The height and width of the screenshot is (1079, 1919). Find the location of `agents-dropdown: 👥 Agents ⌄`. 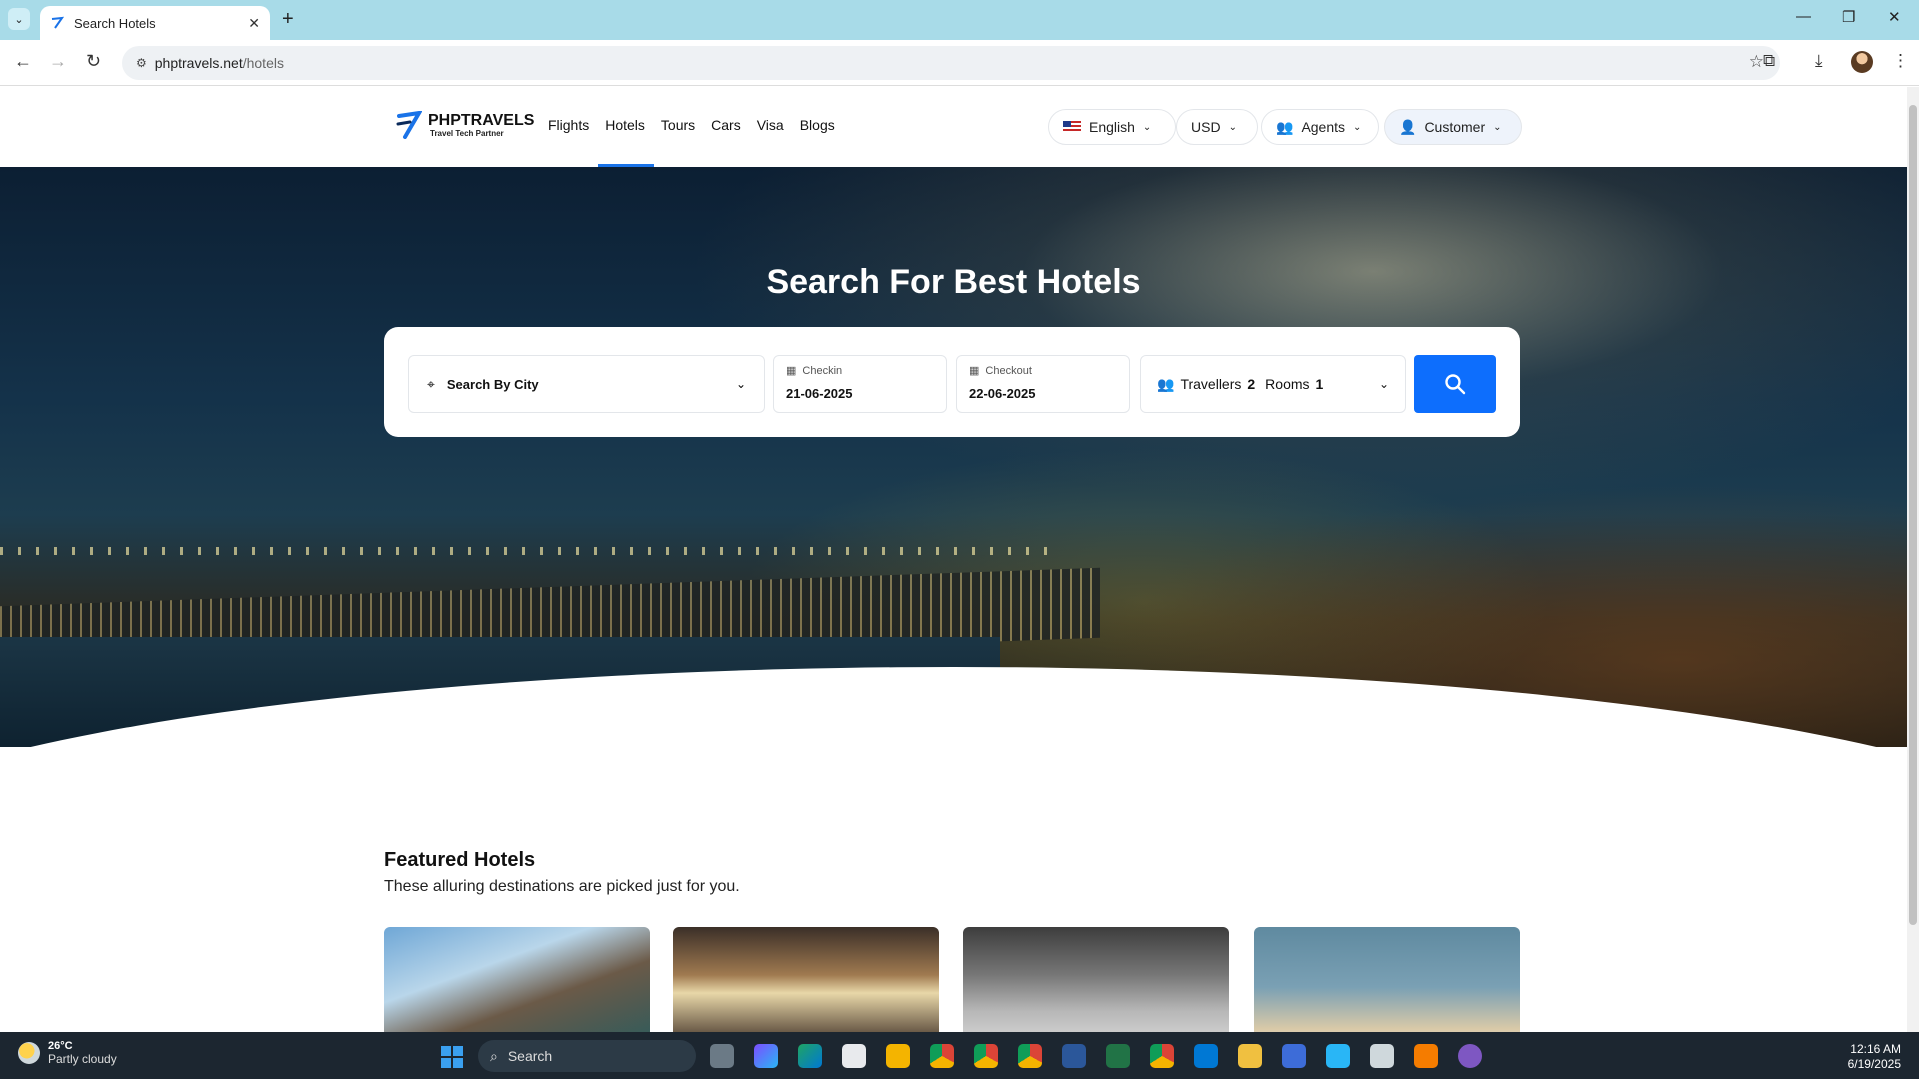

agents-dropdown: 👥 Agents ⌄ is located at coordinates (1320, 127).